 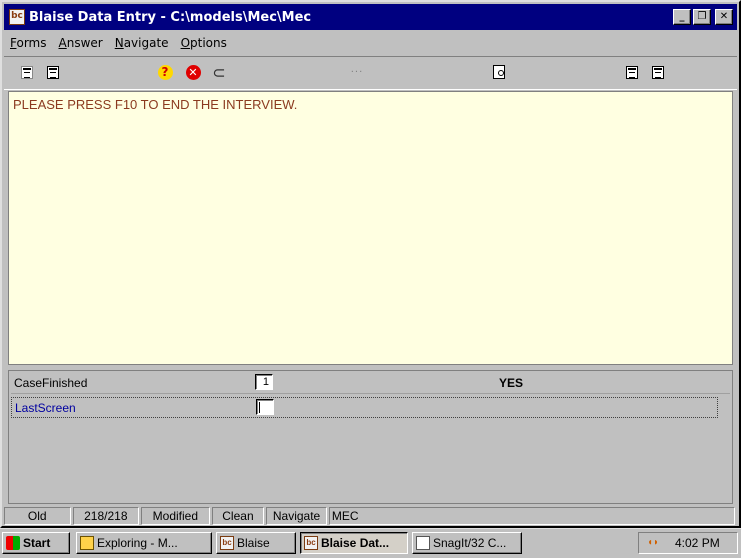 What do you see at coordinates (632, 72) in the screenshot?
I see `prev-form-icon` at bounding box center [632, 72].